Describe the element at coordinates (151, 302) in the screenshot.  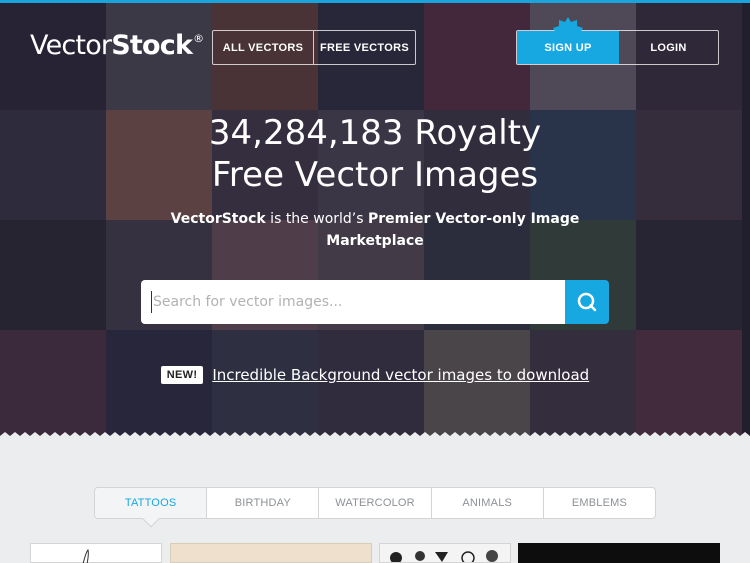
I see `text-cursor` at that location.